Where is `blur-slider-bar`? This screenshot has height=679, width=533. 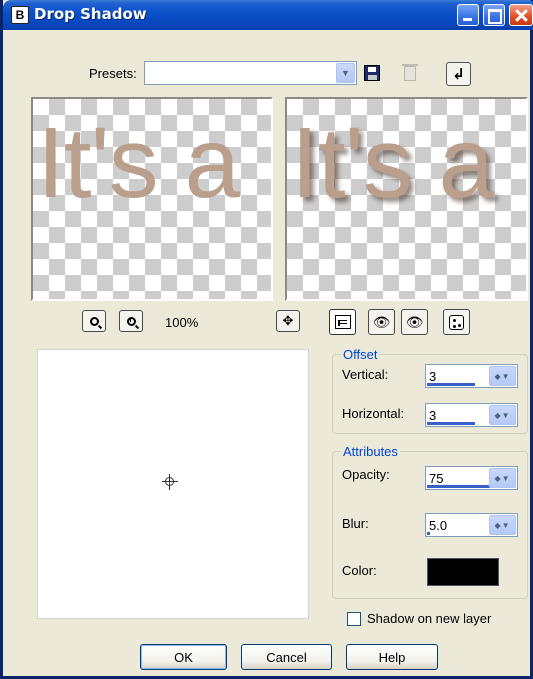
blur-slider-bar is located at coordinates (428, 533).